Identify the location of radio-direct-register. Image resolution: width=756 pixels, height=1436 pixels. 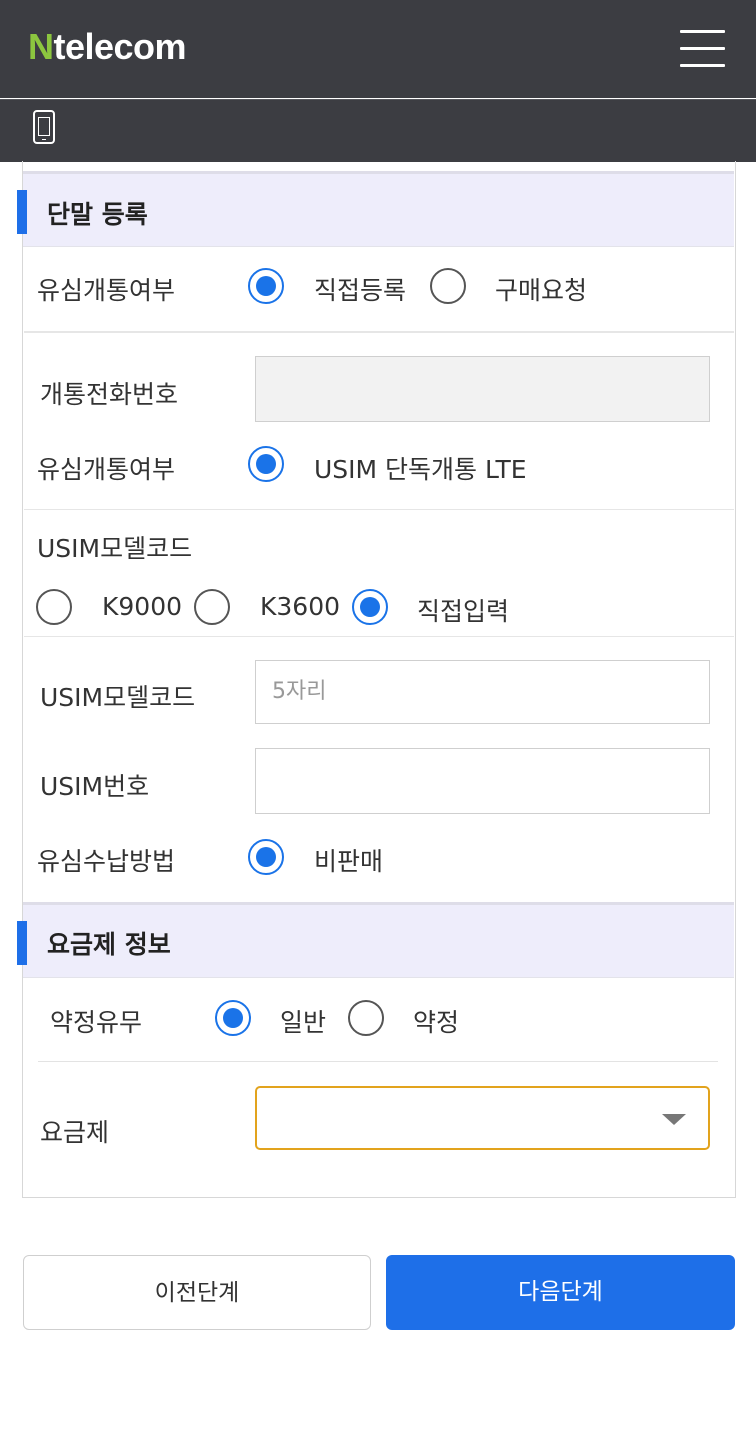
(266, 286).